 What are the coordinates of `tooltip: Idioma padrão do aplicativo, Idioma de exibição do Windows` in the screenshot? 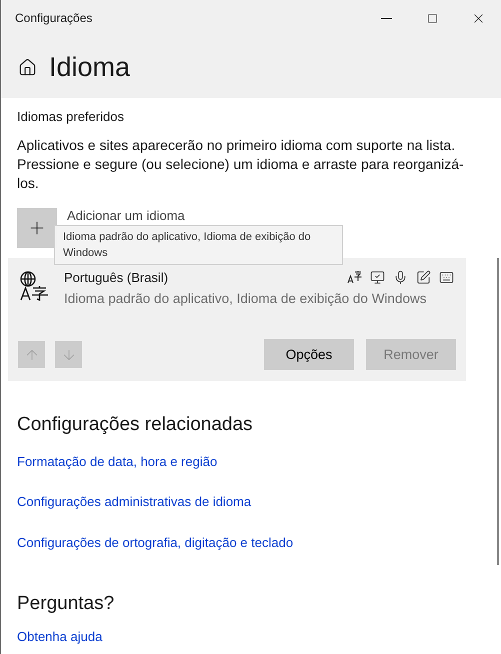 It's located at (198, 244).